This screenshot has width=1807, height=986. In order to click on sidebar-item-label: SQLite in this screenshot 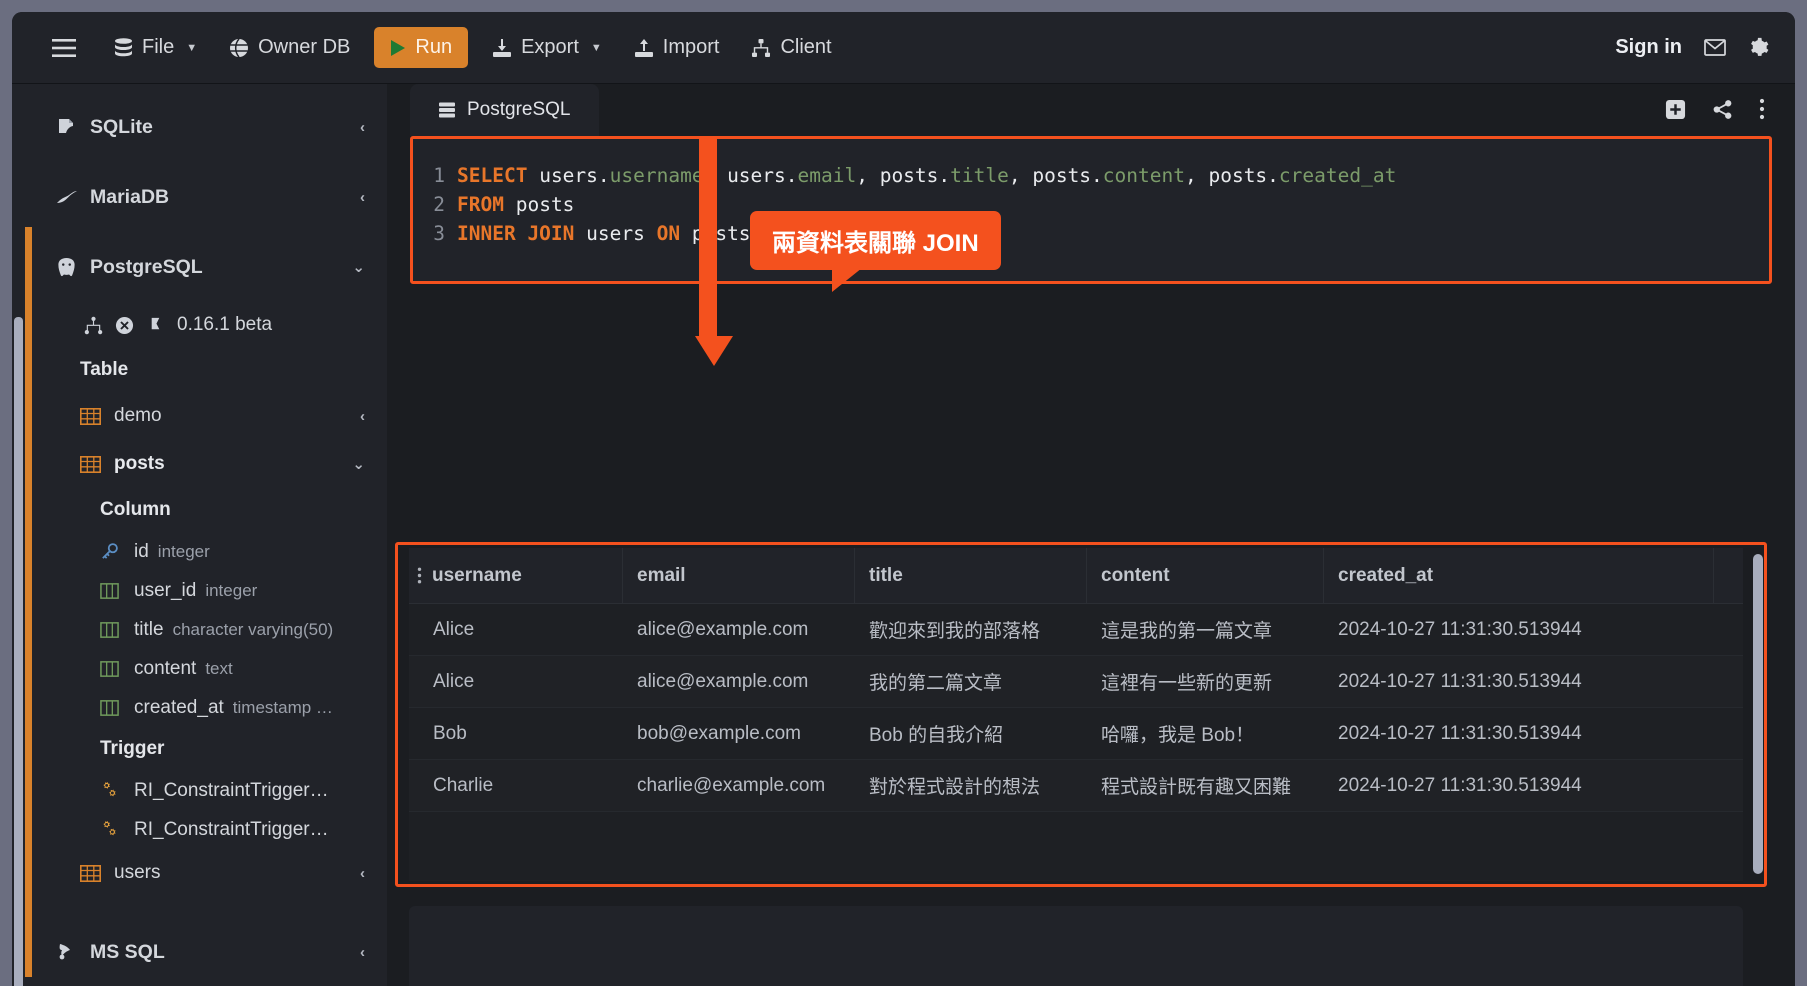, I will do `click(121, 126)`.